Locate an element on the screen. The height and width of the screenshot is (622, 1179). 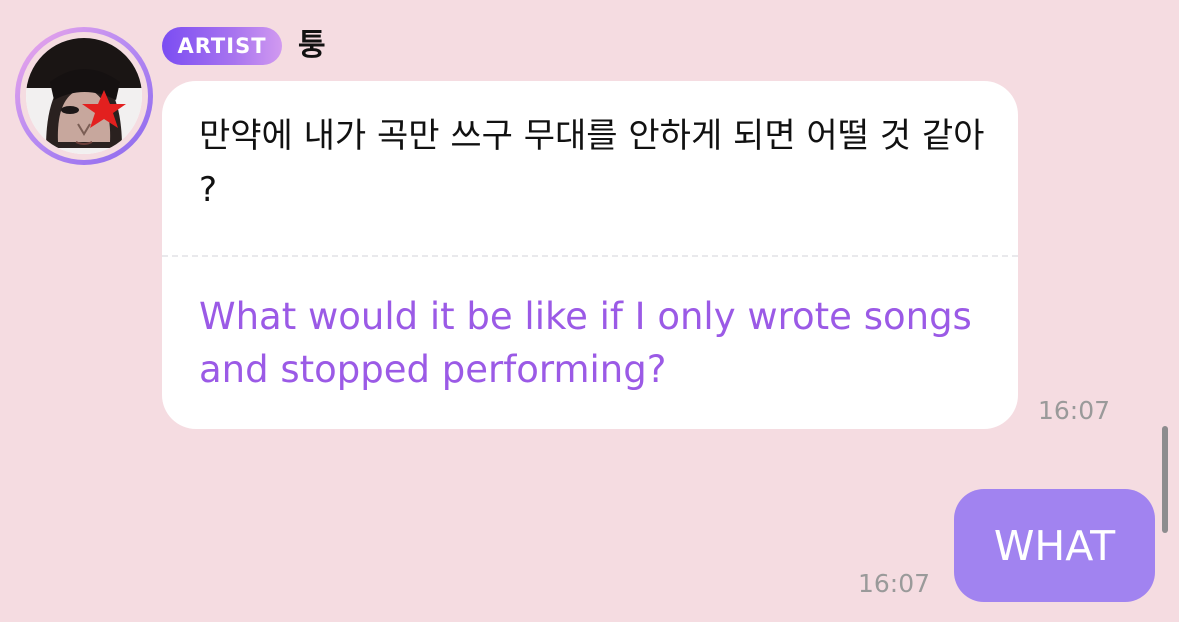
sender-name: 퉁 is located at coordinates (312, 45).